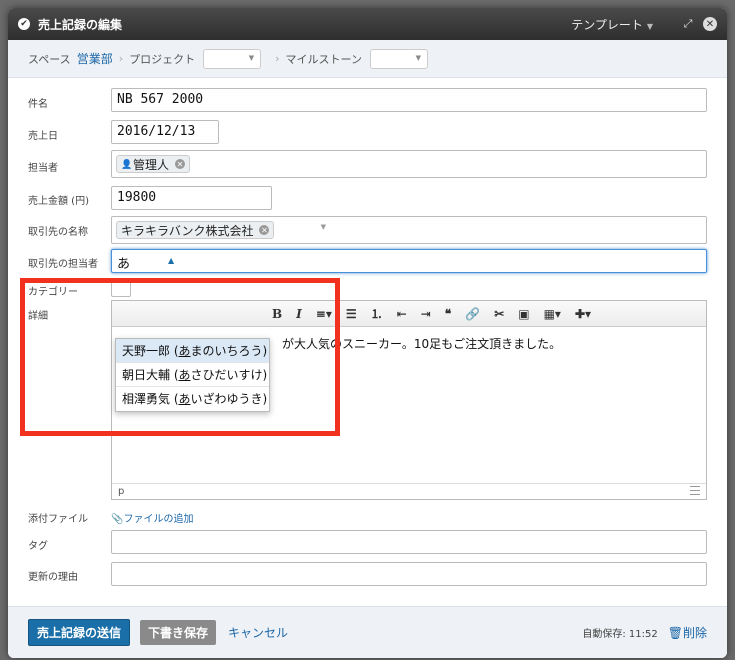 Image resolution: width=735 pixels, height=660 pixels. Describe the element at coordinates (95, 58) in the screenshot. I see `space-link: 営業部` at that location.